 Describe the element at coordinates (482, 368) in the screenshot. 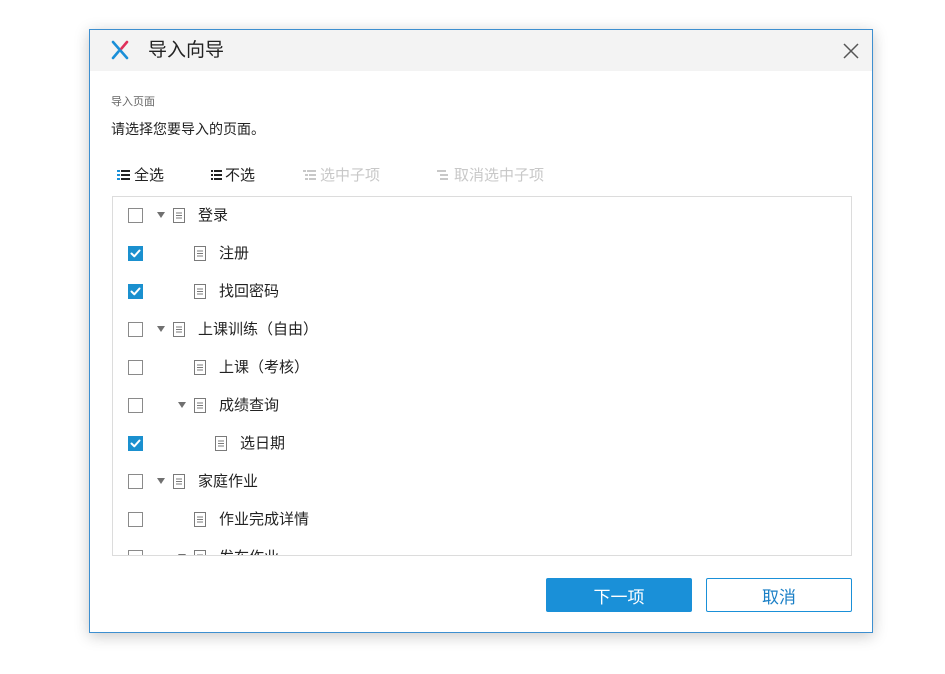

I see `tree-row: 上课（考核）` at that location.